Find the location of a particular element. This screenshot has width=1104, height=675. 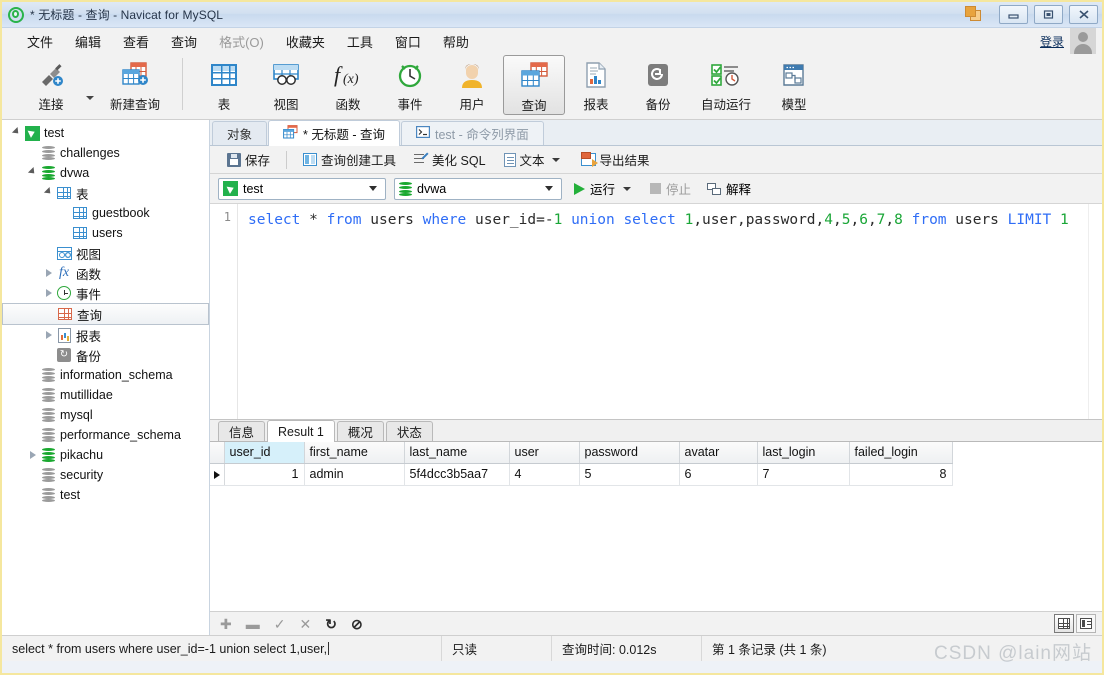

column-header-password: password is located at coordinates (629, 453).